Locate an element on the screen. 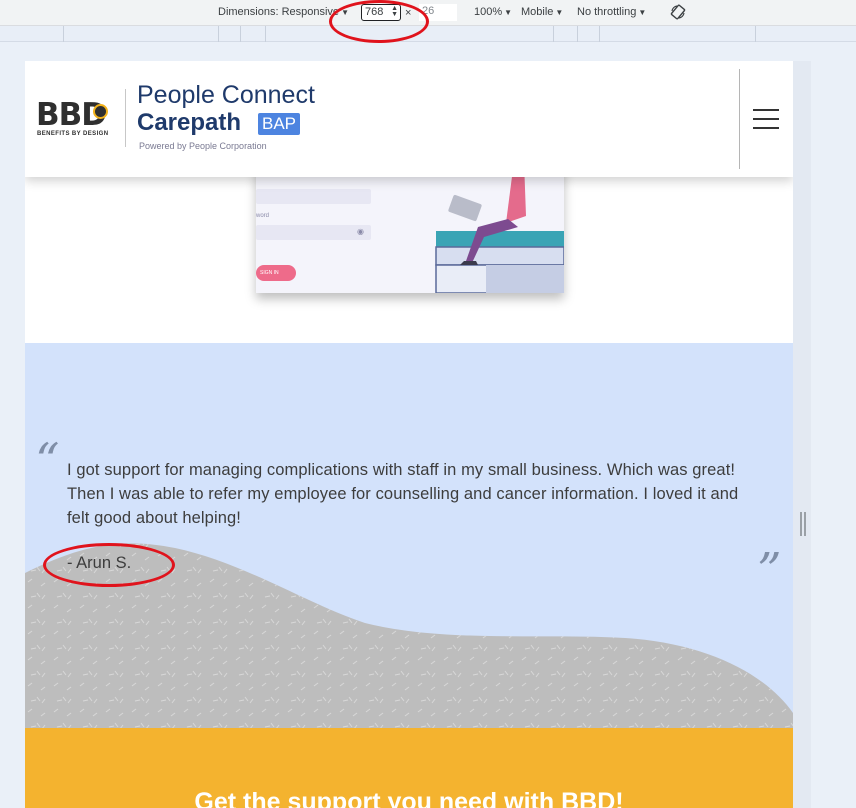  header-divider is located at coordinates (739, 119).